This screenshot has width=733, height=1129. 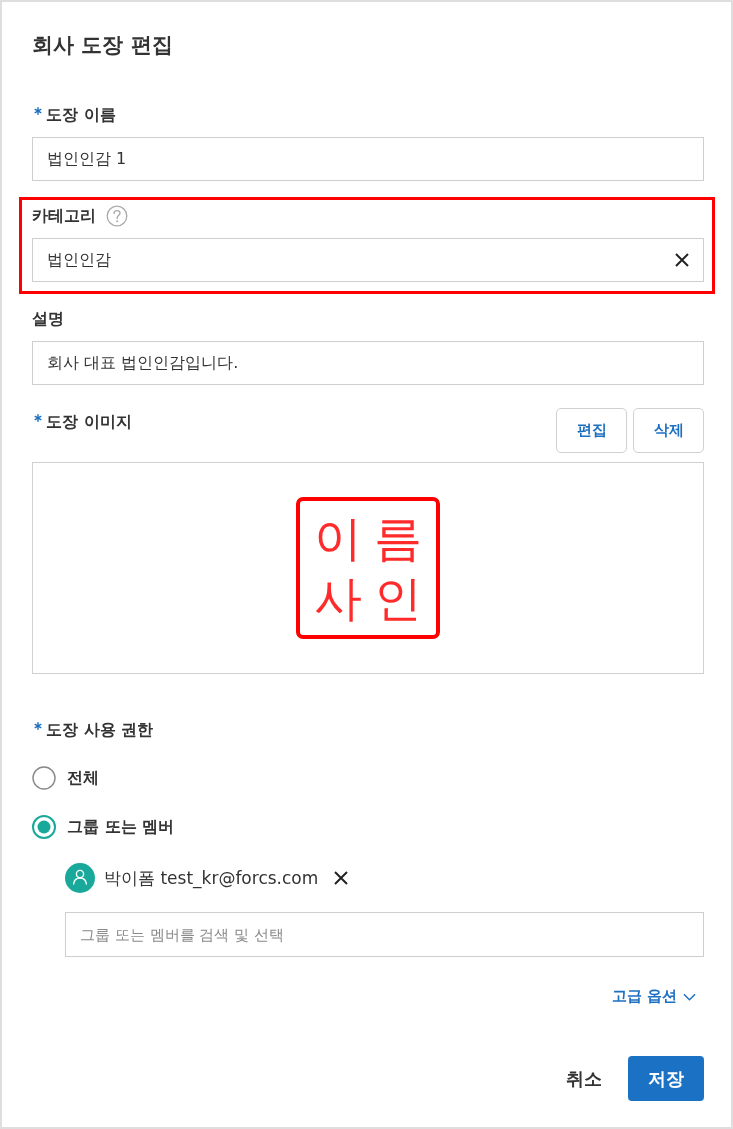 What do you see at coordinates (368, 363) in the screenshot?
I see `text-field: 회사 대표 법인인감입니다.` at bounding box center [368, 363].